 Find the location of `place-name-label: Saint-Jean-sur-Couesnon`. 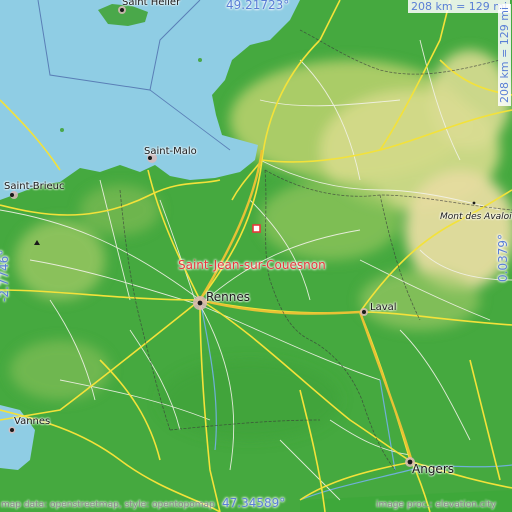

place-name-label: Saint-Jean-sur-Couesnon is located at coordinates (252, 265).